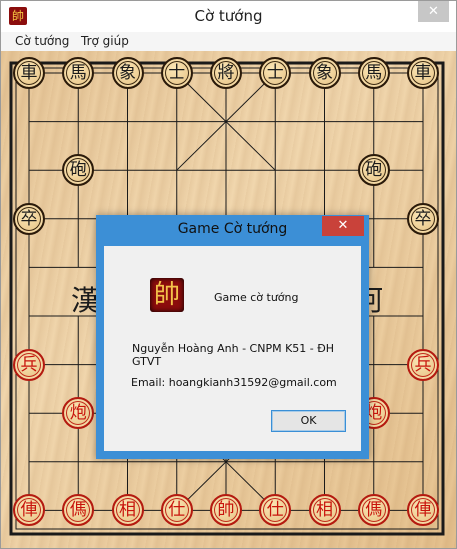 This screenshot has height=549, width=457. Describe the element at coordinates (308, 421) in the screenshot. I see `ok-button: OK` at that location.